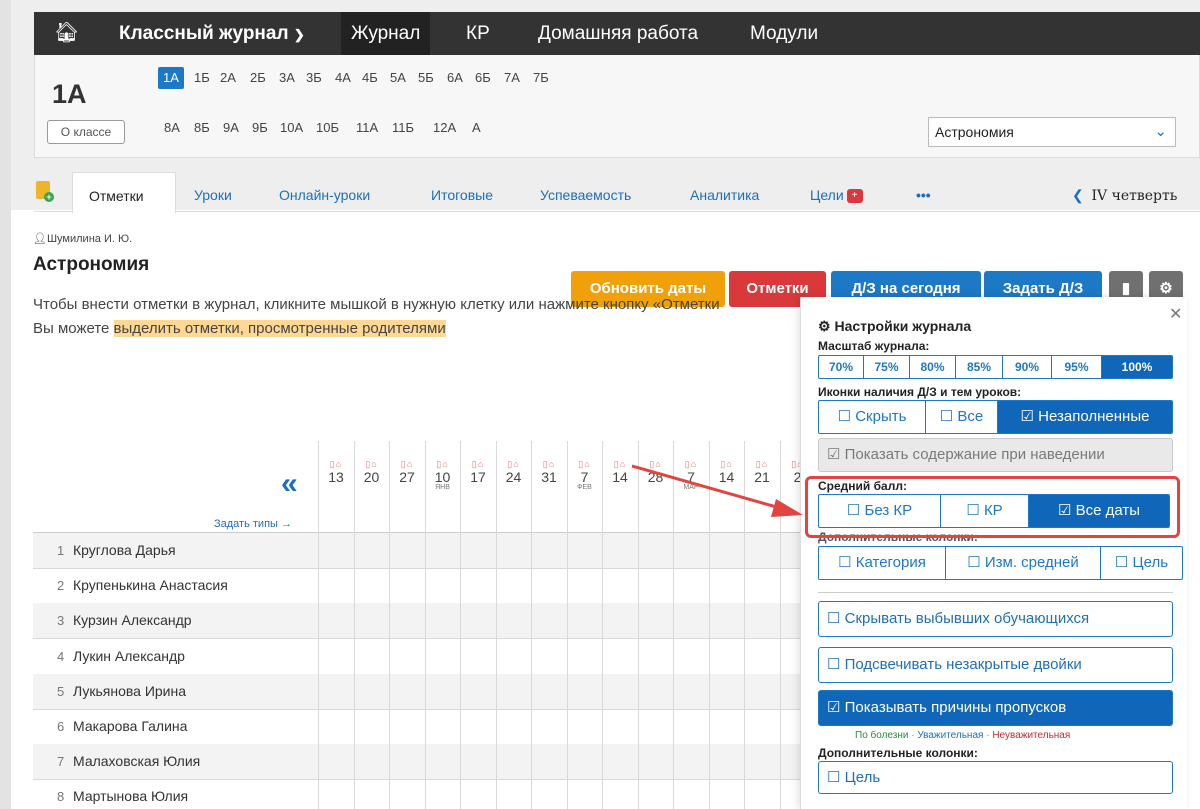 The width and height of the screenshot is (1200, 809). What do you see at coordinates (836, 195) in the screenshot?
I see `tab-goals: Цели +` at bounding box center [836, 195].